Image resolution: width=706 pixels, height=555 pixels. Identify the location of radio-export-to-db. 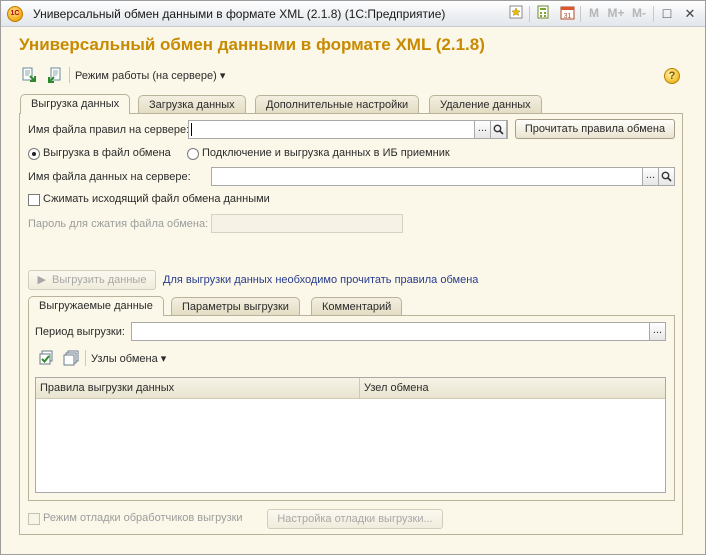
(193, 154).